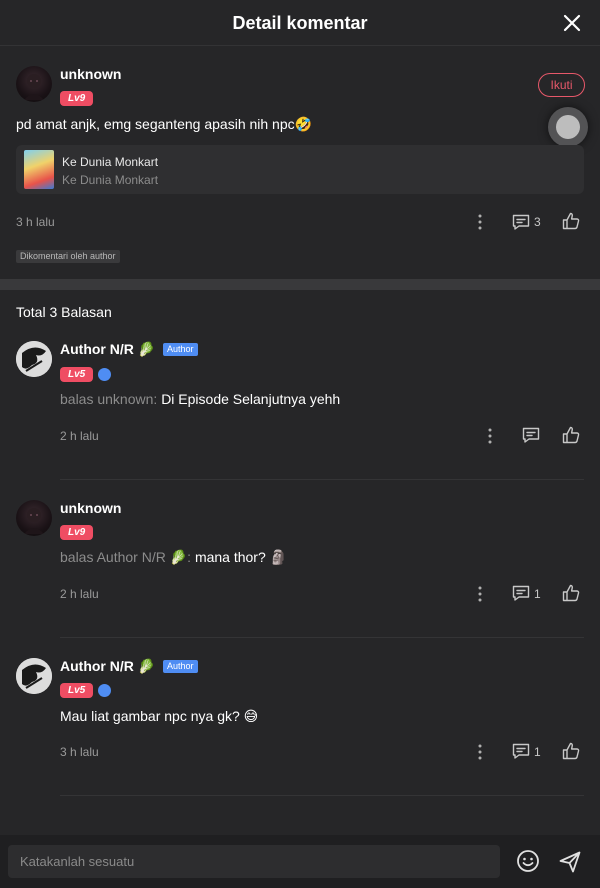 This screenshot has width=600, height=888. Describe the element at coordinates (64, 312) in the screenshot. I see `replies-total: Total 3 Balasan` at that location.